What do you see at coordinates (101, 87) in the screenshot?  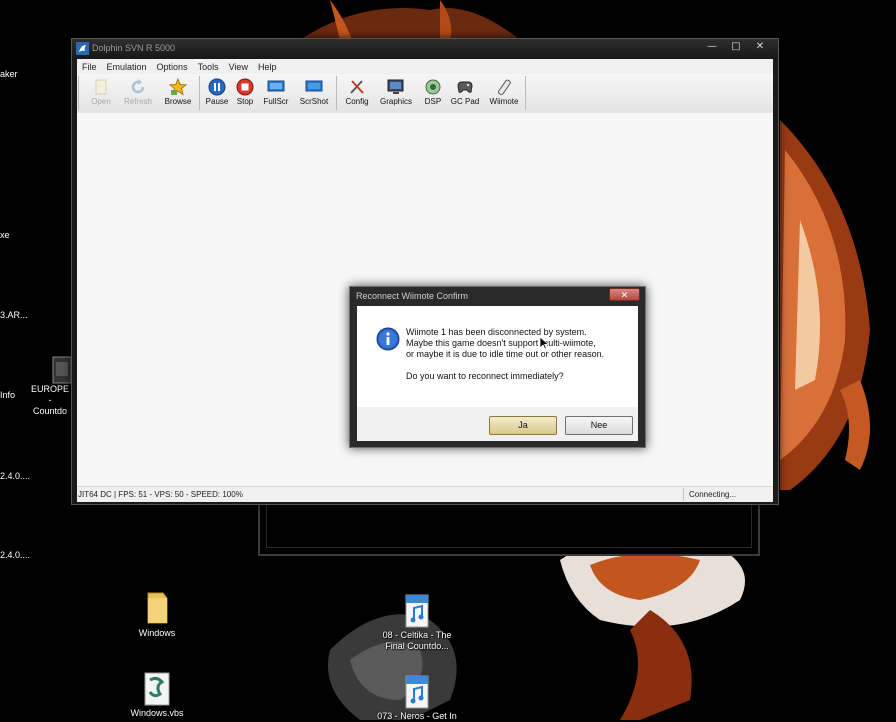 I see `open-icon` at bounding box center [101, 87].